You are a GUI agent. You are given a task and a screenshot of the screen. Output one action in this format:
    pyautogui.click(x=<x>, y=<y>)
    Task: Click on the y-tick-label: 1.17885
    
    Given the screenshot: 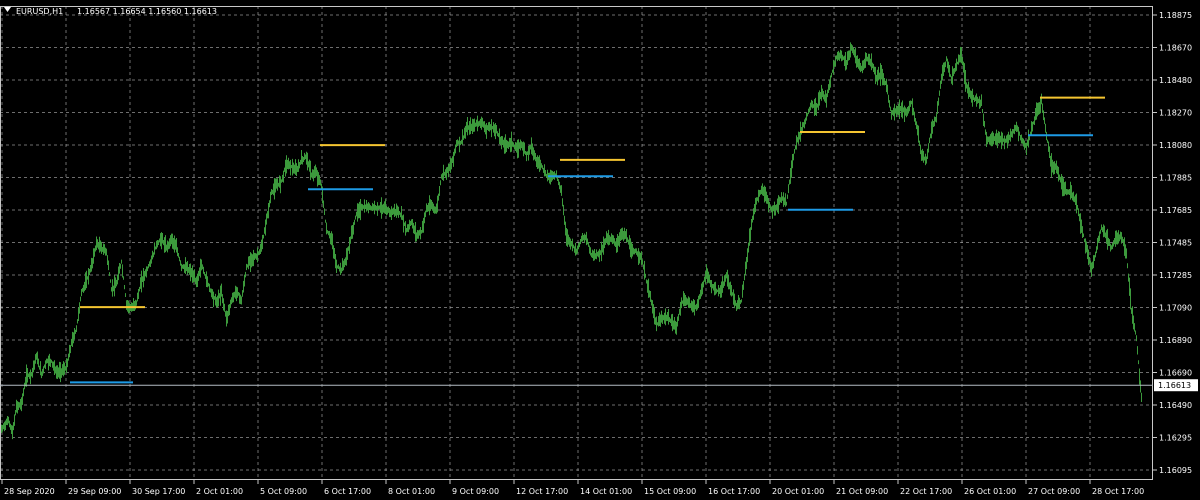 What is the action you would take?
    pyautogui.click(x=1175, y=178)
    